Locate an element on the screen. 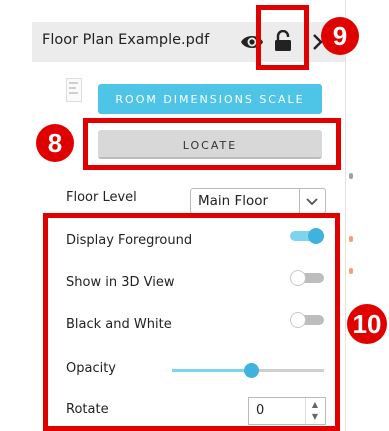 This screenshot has height=431, width=389. annotation-badge-10: 10 is located at coordinates (367, 324).